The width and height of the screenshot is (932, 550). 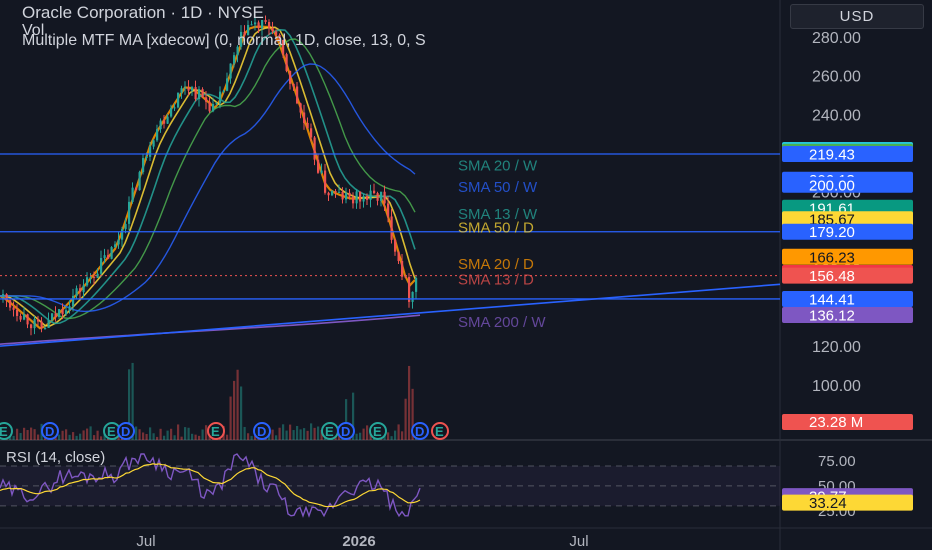 I want to click on price-tick-label: 280.00, so click(x=836, y=38).